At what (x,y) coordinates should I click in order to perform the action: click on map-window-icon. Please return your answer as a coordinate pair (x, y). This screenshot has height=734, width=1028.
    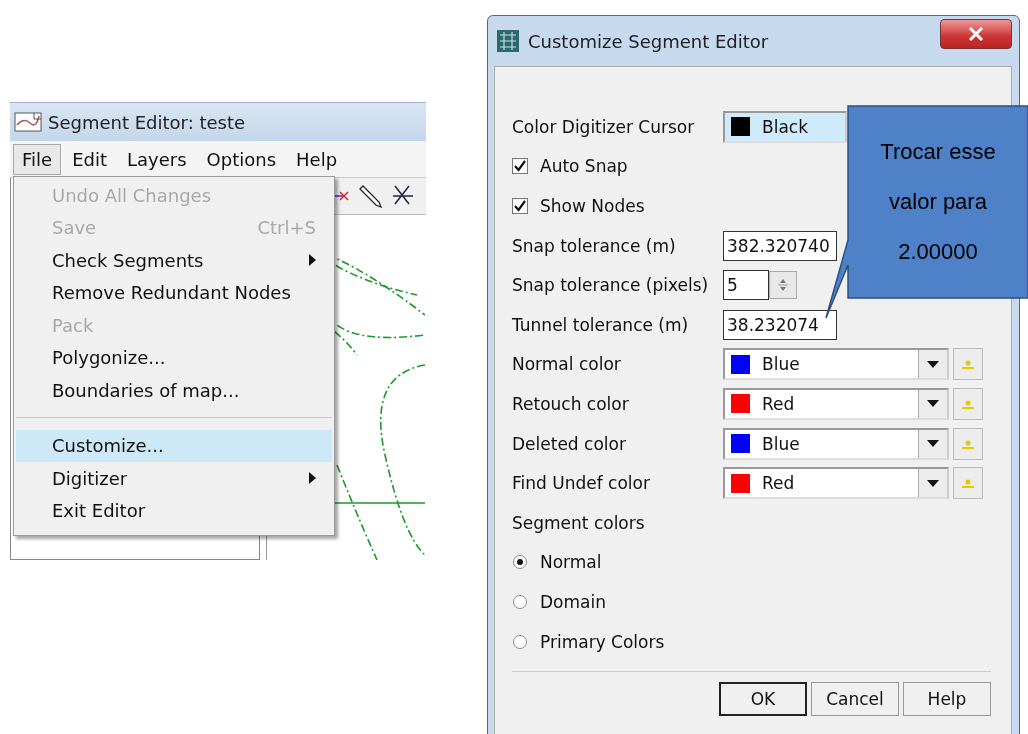
    Looking at the image, I should click on (28, 122).